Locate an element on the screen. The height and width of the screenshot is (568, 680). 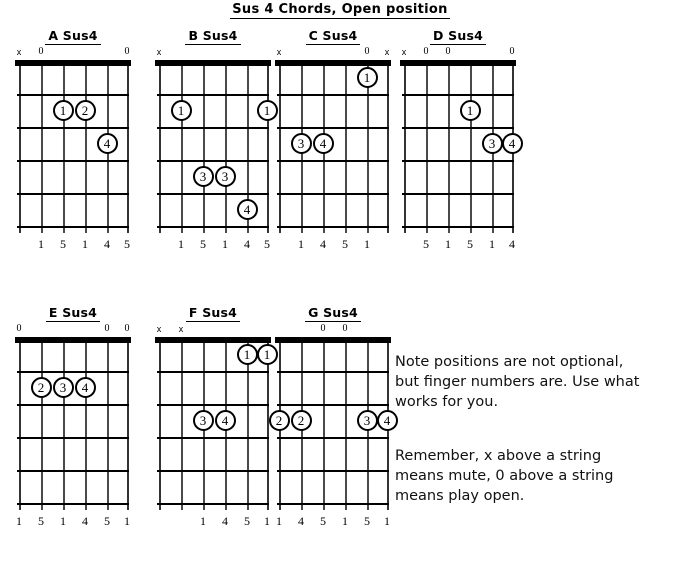
finger-dot-string-4-fret-4: 3 is located at coordinates (225, 176).